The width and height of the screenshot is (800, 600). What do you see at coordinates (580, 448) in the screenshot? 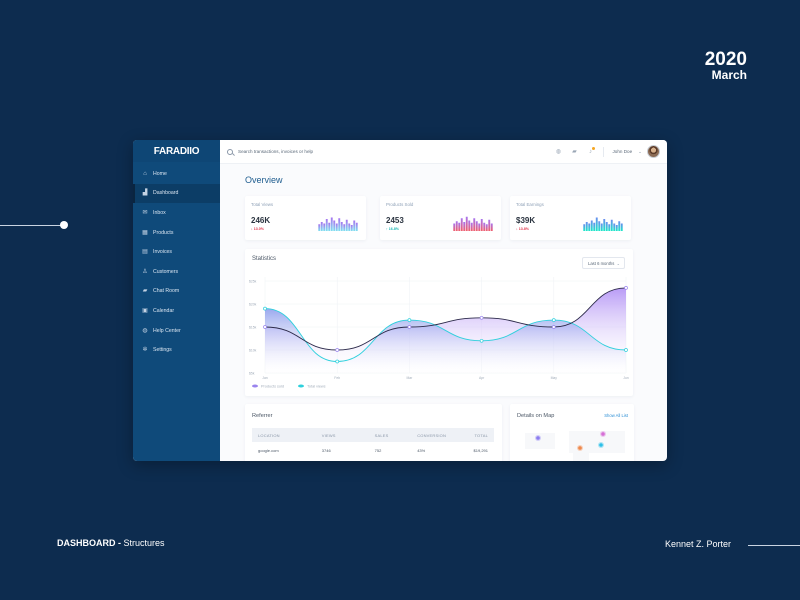
I see `map-pin-south-asia` at bounding box center [580, 448].